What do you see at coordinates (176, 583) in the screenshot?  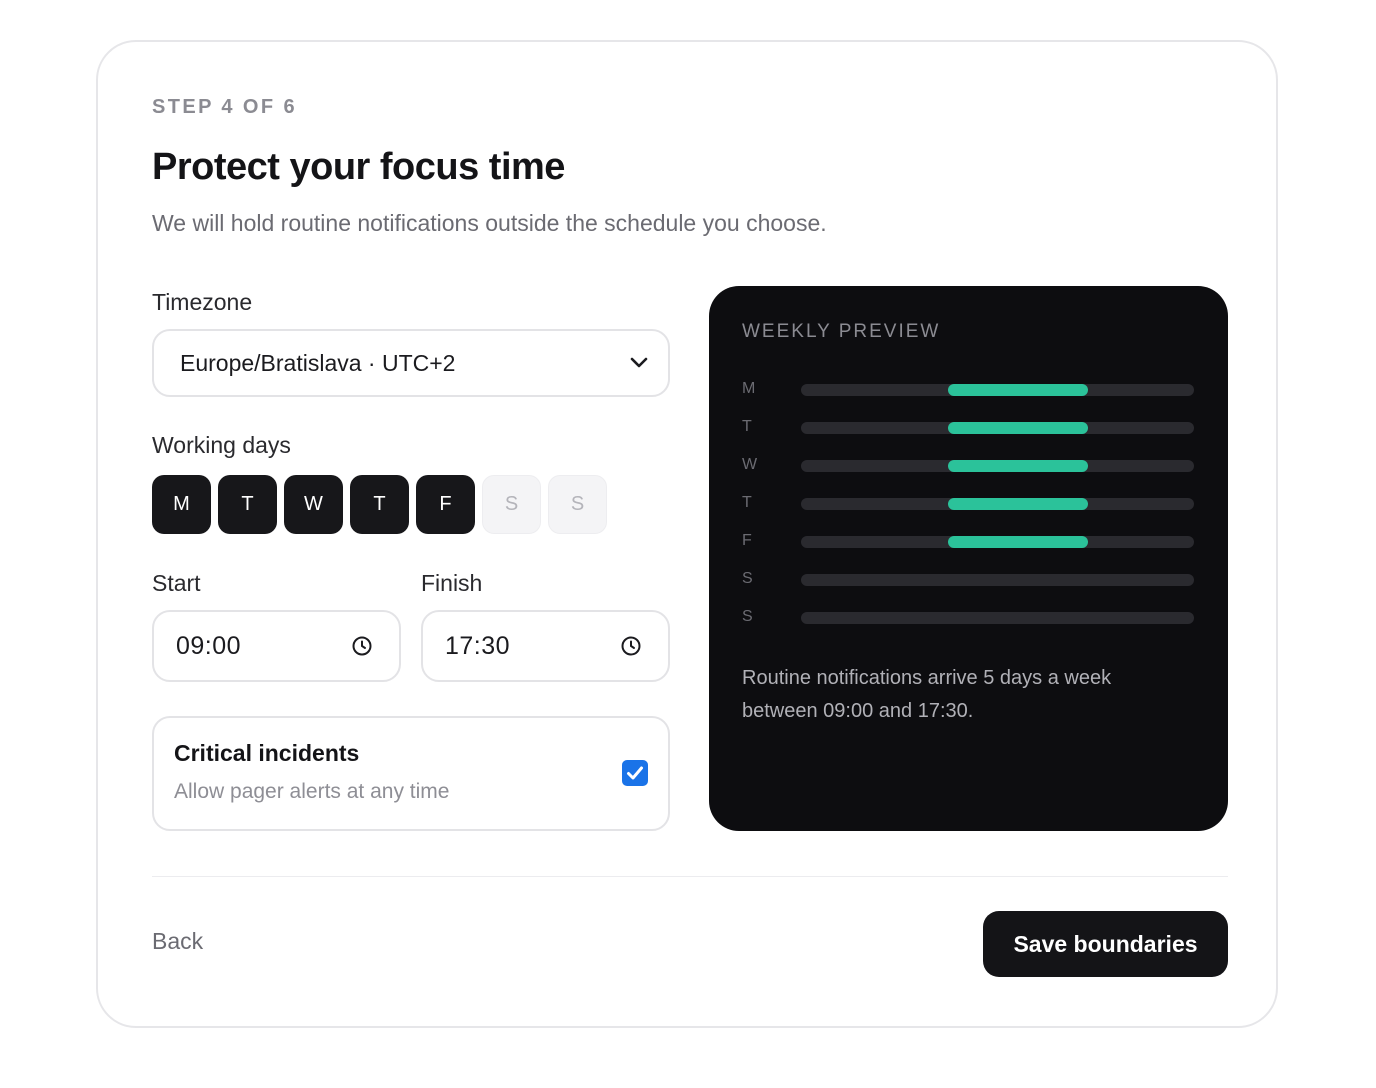 I see `start-label: Start` at bounding box center [176, 583].